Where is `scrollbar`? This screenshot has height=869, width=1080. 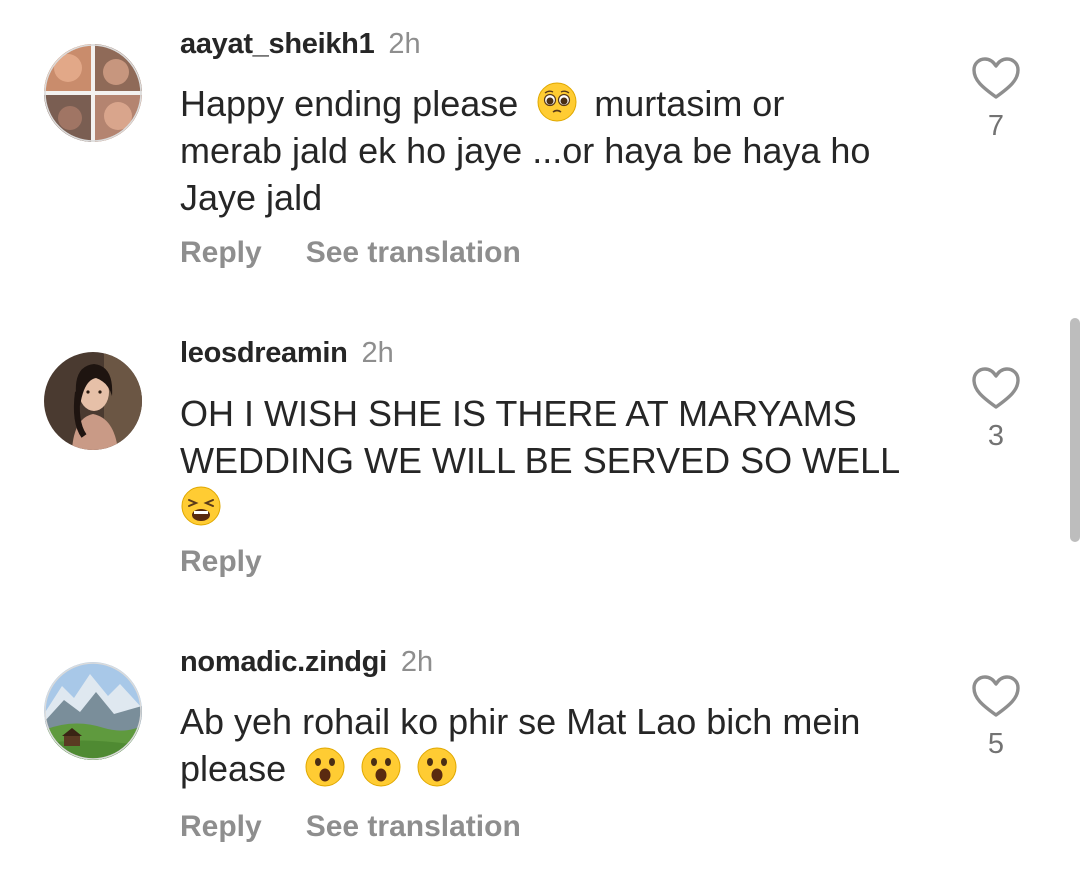 scrollbar is located at coordinates (1075, 430).